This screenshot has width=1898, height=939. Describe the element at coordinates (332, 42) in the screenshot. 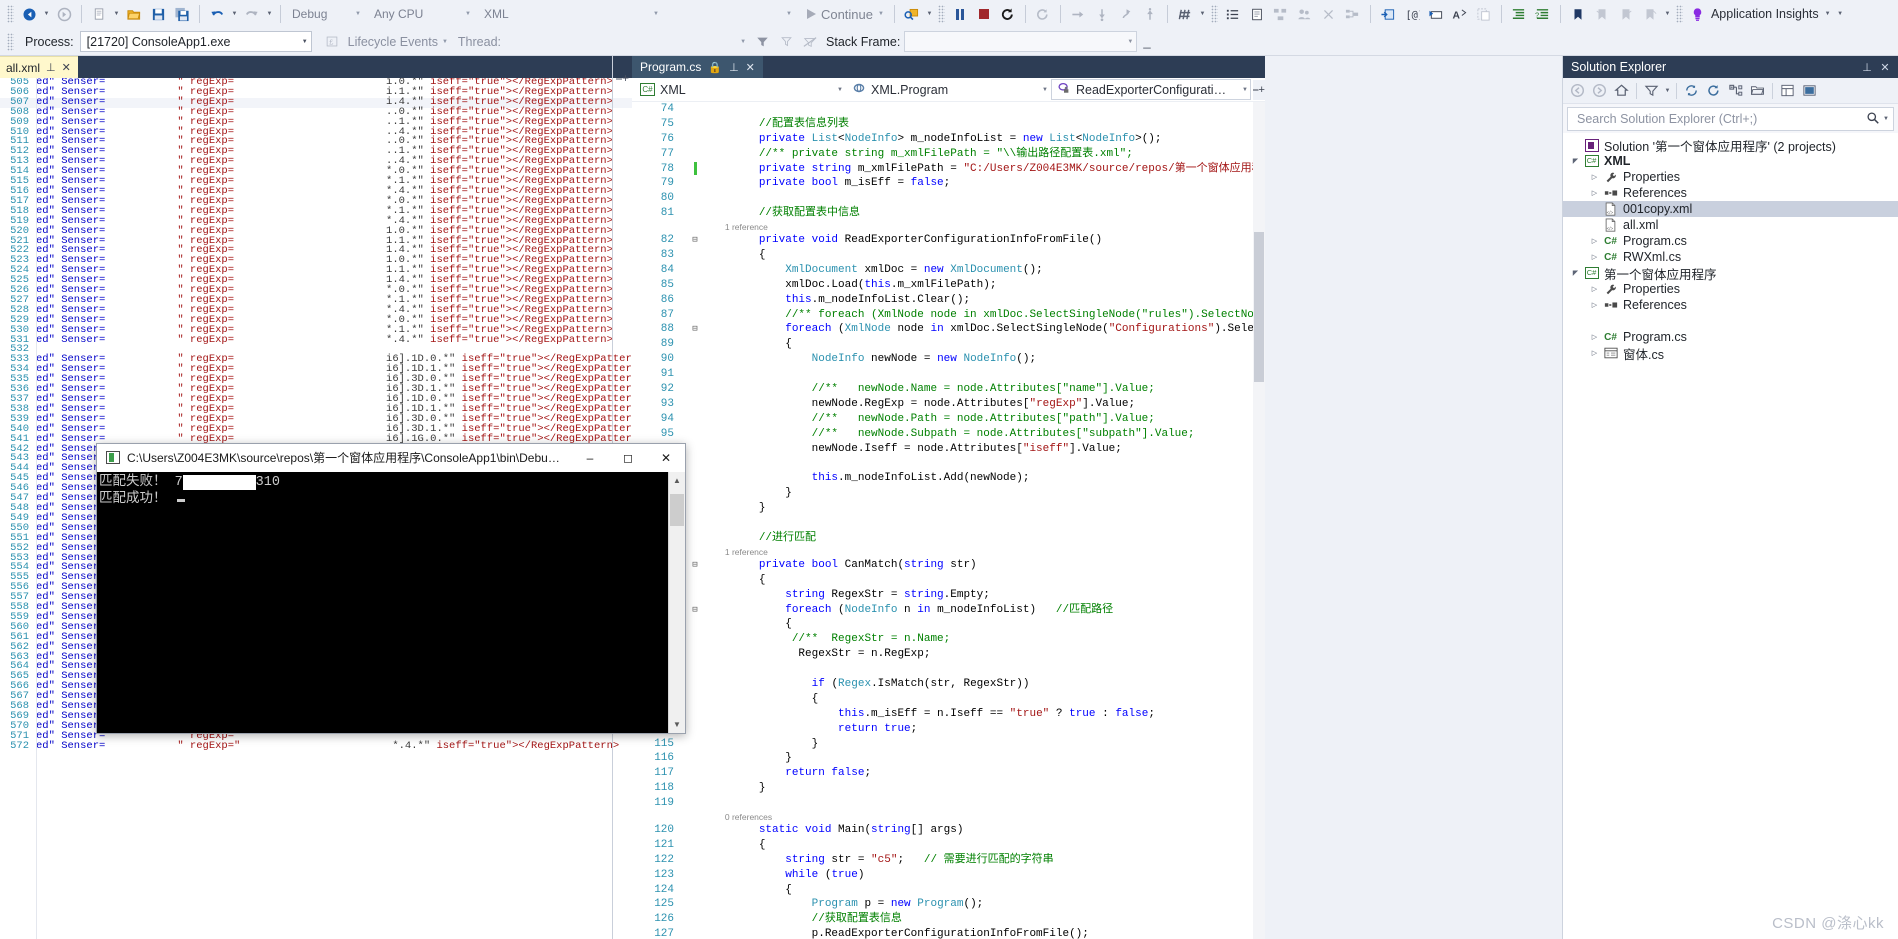

I see `lifecycle-events-icon: £` at that location.